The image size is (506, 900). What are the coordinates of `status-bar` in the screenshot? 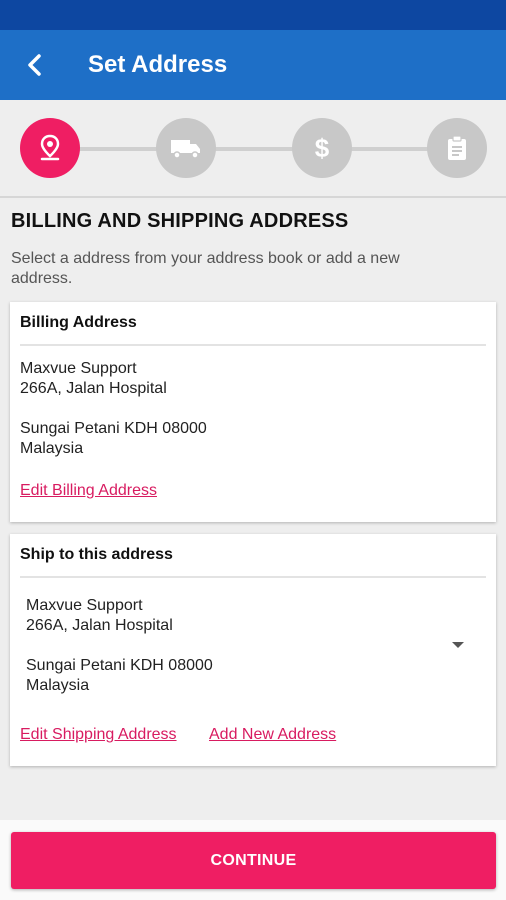 It's located at (253, 15).